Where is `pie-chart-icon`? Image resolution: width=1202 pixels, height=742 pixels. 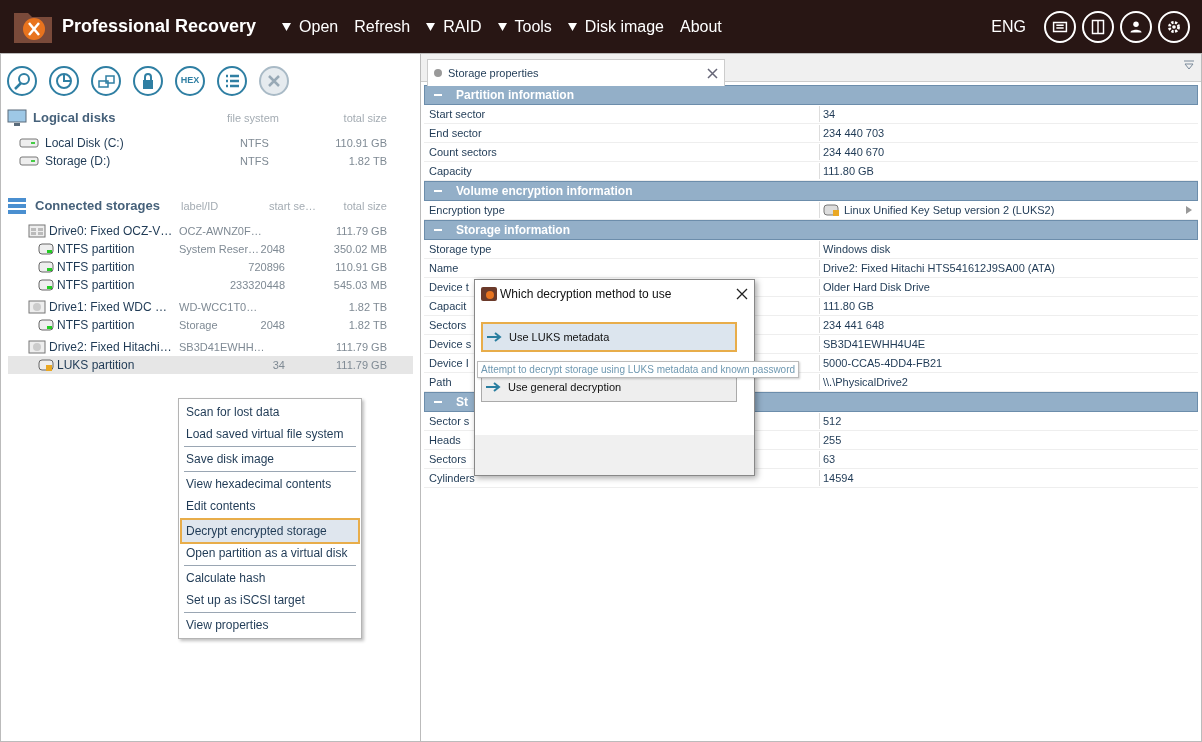
pie-chart-icon is located at coordinates (64, 81).